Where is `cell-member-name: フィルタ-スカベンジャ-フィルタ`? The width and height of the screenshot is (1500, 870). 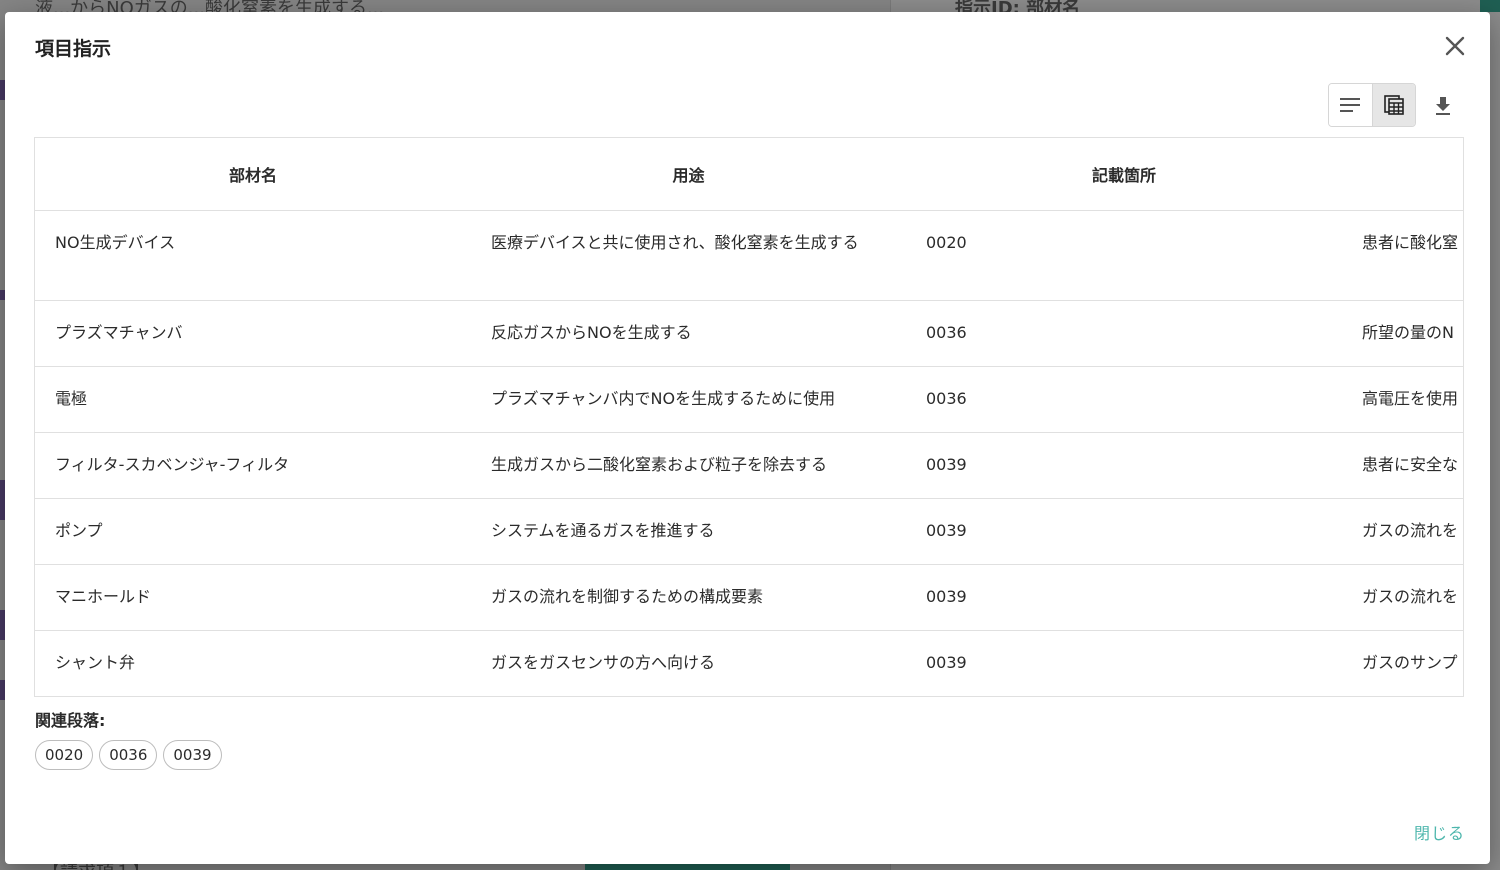
cell-member-name: フィルタ-スカベンジャ-フィルタ is located at coordinates (253, 465).